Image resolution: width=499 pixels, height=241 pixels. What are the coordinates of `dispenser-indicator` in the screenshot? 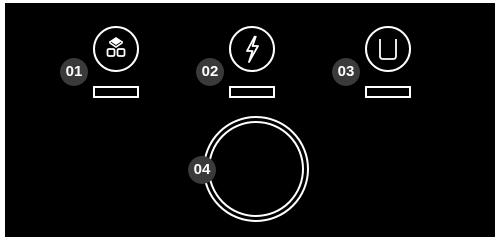 It's located at (388, 92).